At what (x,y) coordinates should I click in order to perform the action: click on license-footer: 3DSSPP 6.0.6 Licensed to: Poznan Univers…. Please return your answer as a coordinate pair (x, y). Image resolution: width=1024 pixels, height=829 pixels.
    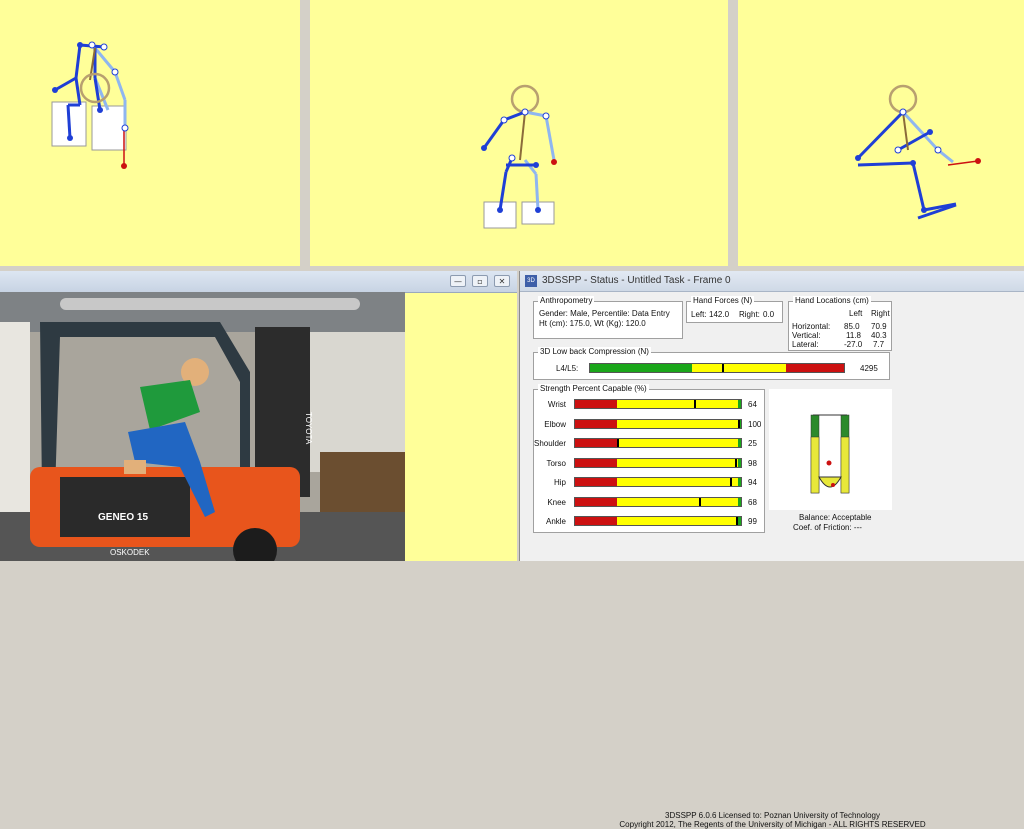
    Looking at the image, I should click on (772, 820).